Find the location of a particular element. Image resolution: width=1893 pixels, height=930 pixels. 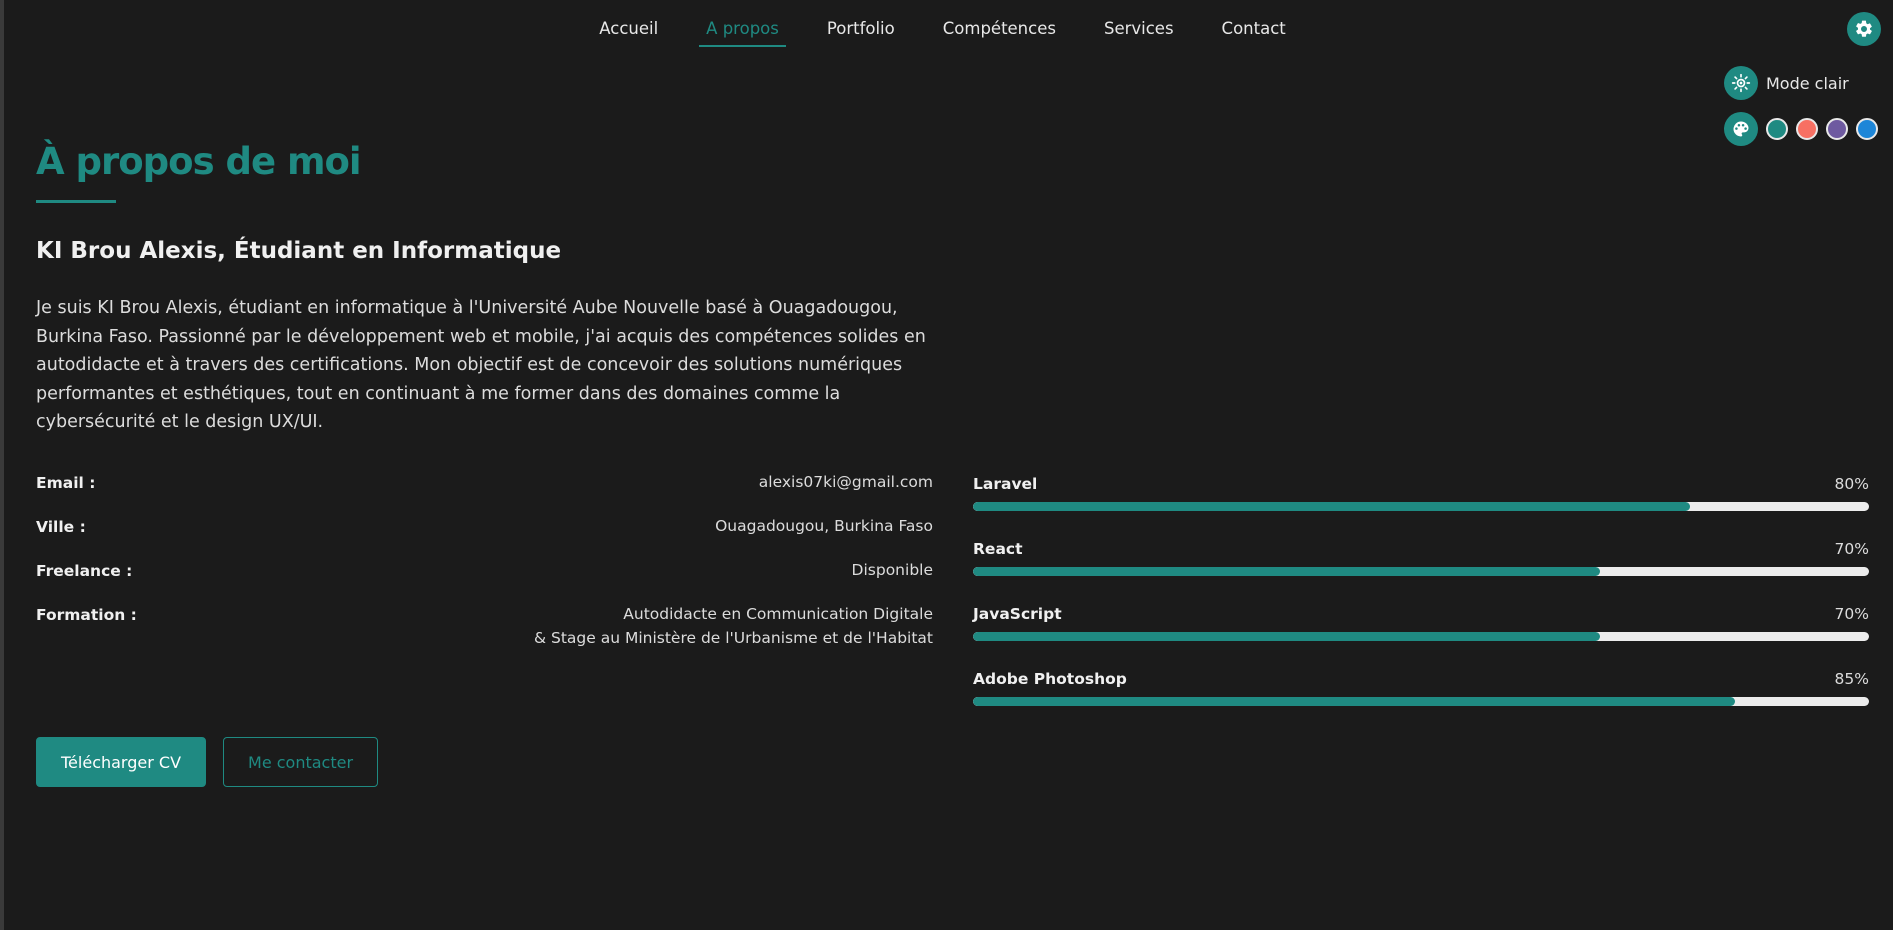

section-title: À propos de moi is located at coordinates (199, 161).